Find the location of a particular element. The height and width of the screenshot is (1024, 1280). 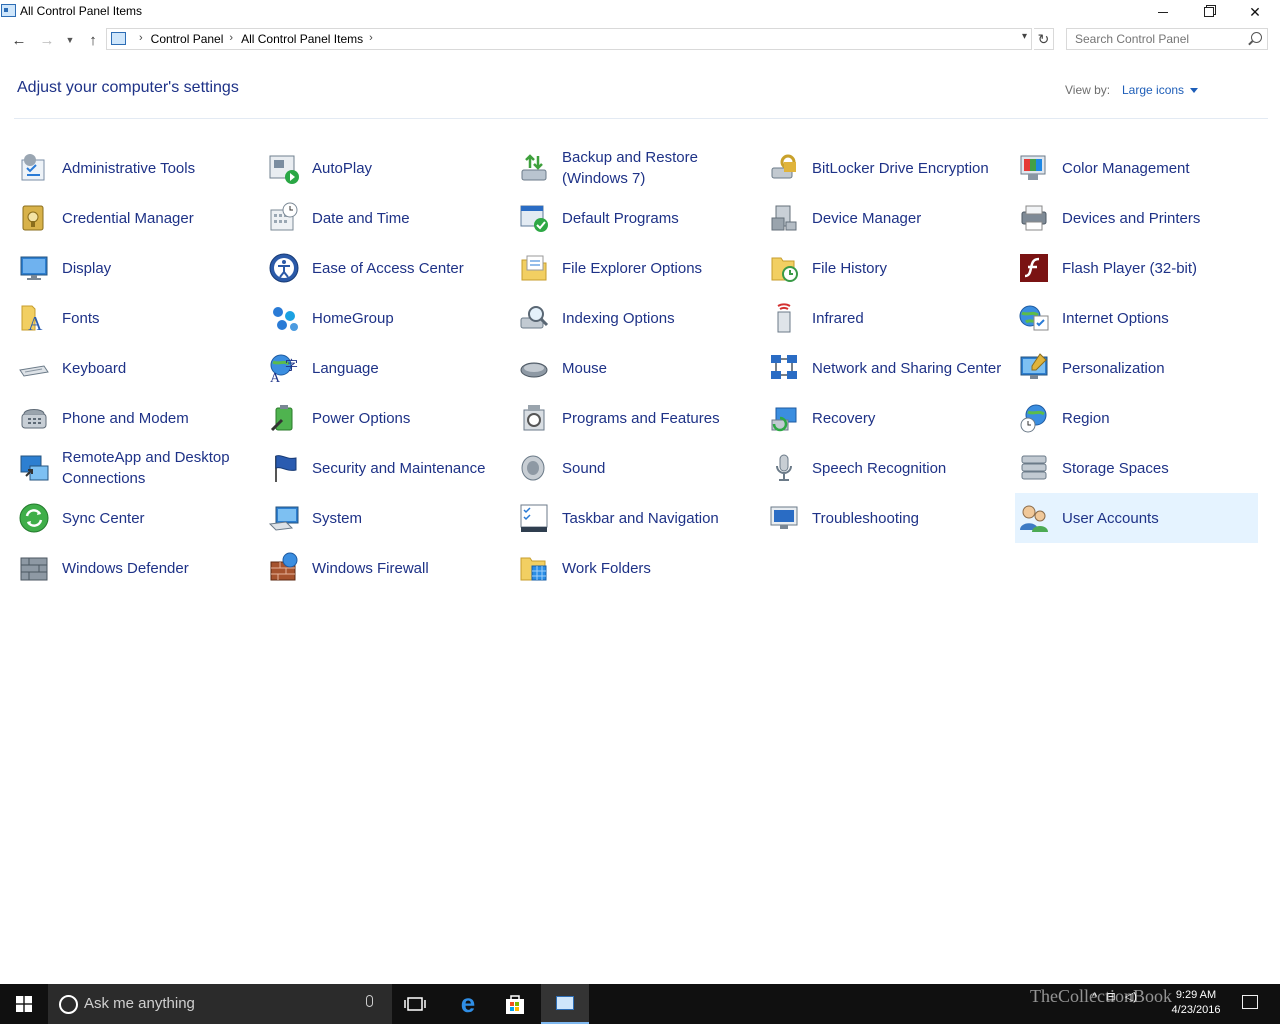

control-panel-item: Region is located at coordinates (1136, 418).